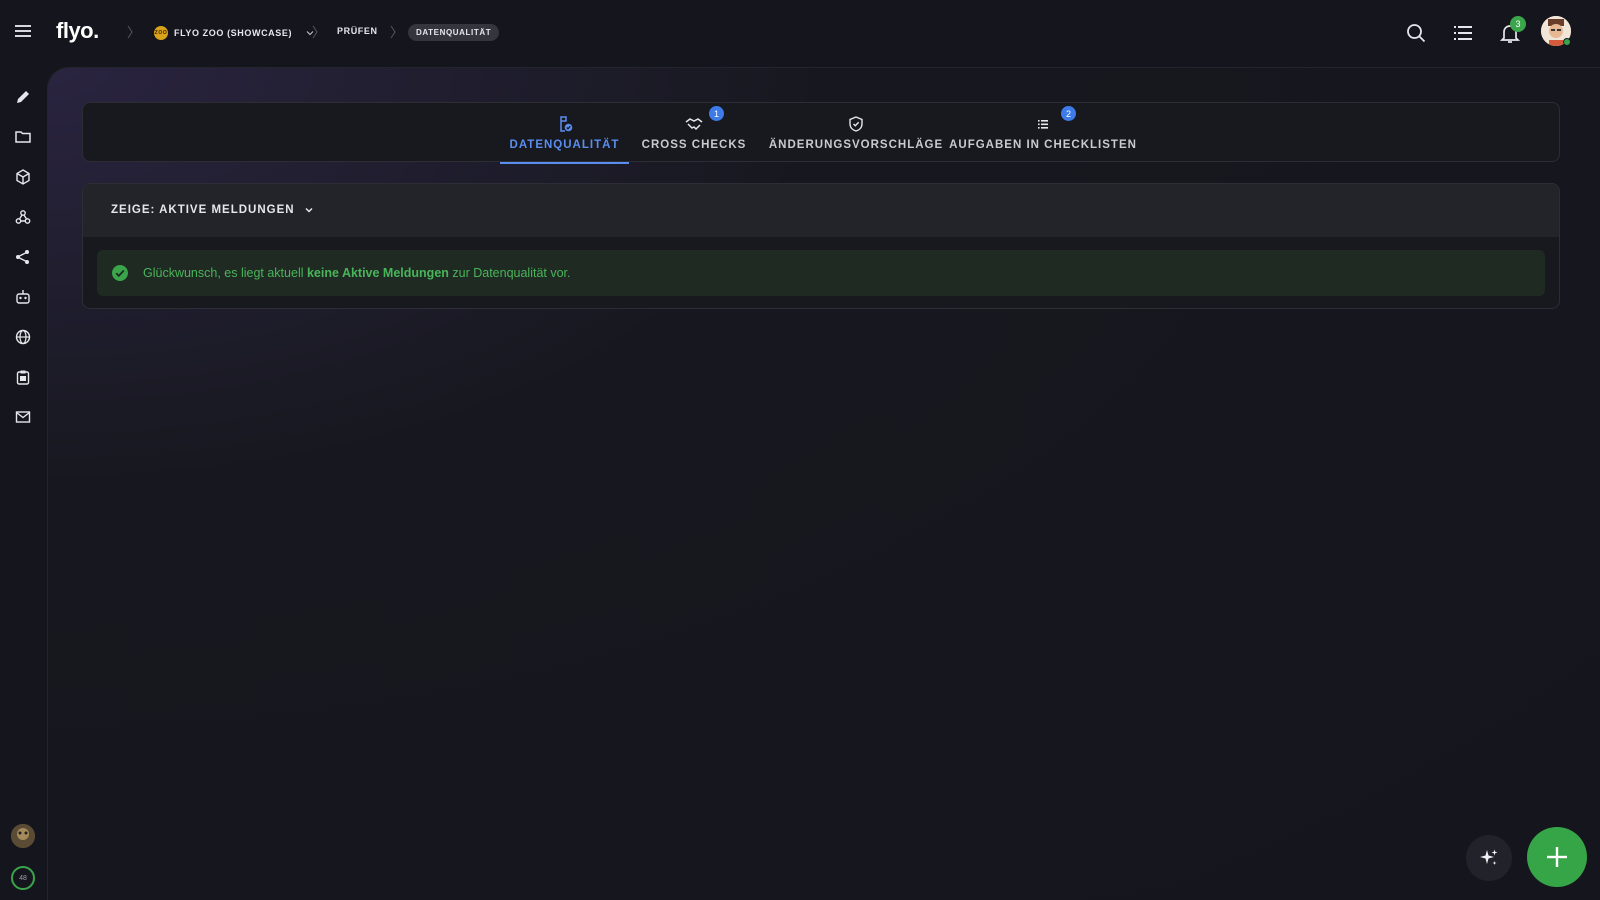  What do you see at coordinates (1463, 33) in the screenshot?
I see `task-list-icon` at bounding box center [1463, 33].